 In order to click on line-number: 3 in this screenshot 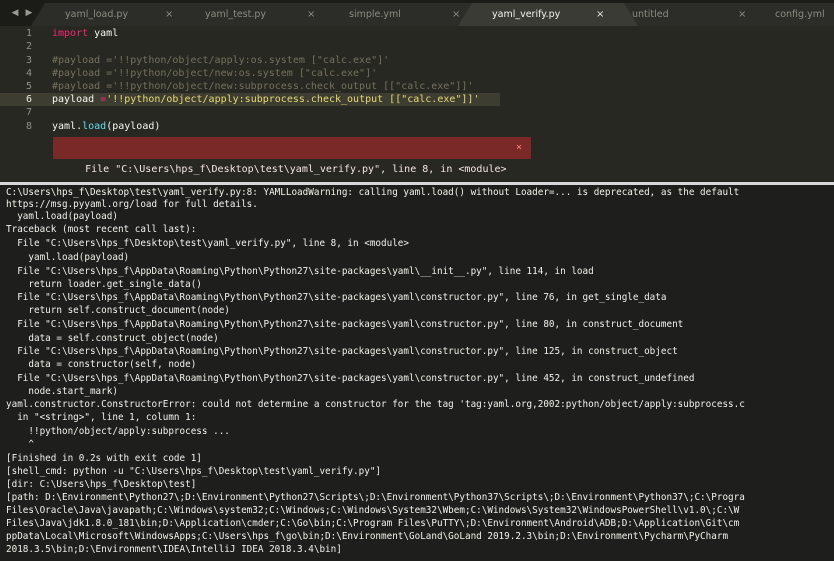, I will do `click(28, 60)`.